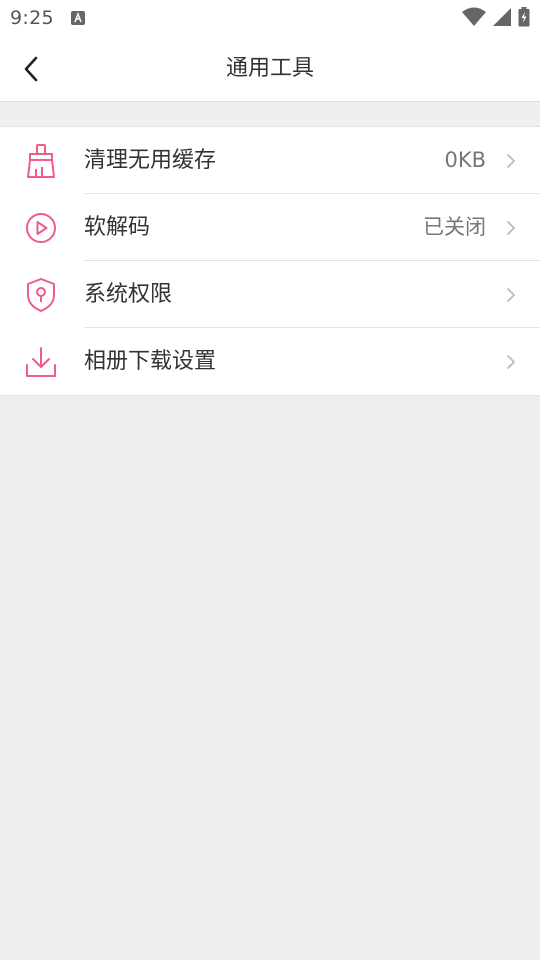 The height and width of the screenshot is (960, 540). What do you see at coordinates (270, 361) in the screenshot?
I see `album-download-settings-item: 相册下载设置` at bounding box center [270, 361].